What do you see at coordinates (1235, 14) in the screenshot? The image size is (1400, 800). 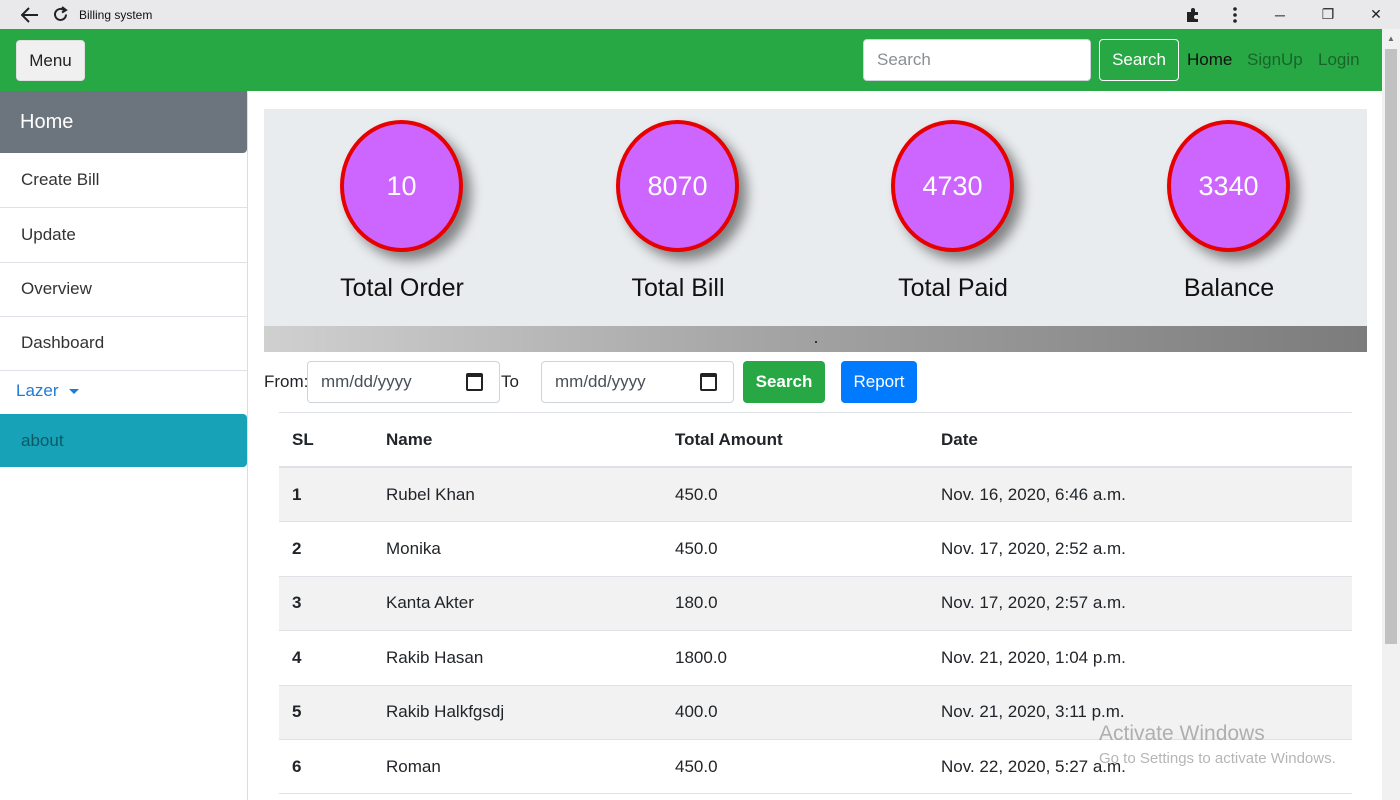 I see `kebab-menu-icon` at bounding box center [1235, 14].